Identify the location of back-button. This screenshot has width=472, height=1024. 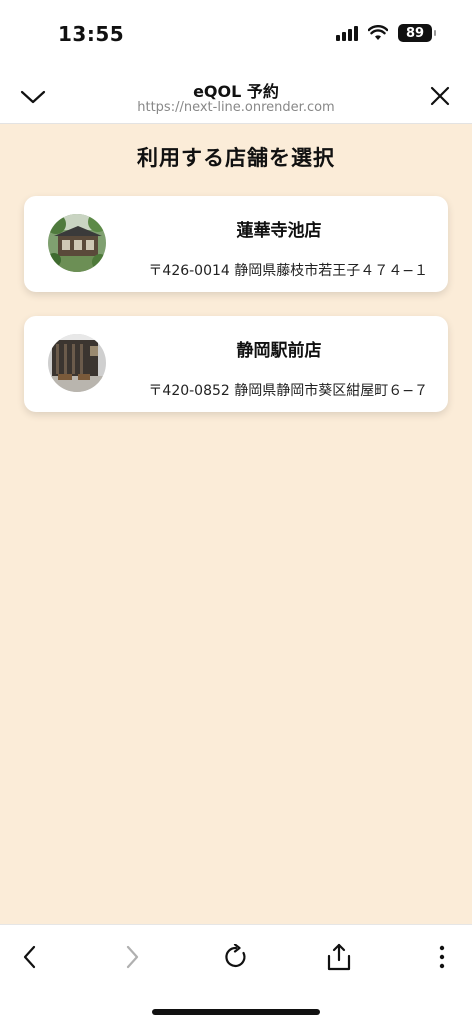
(30, 957).